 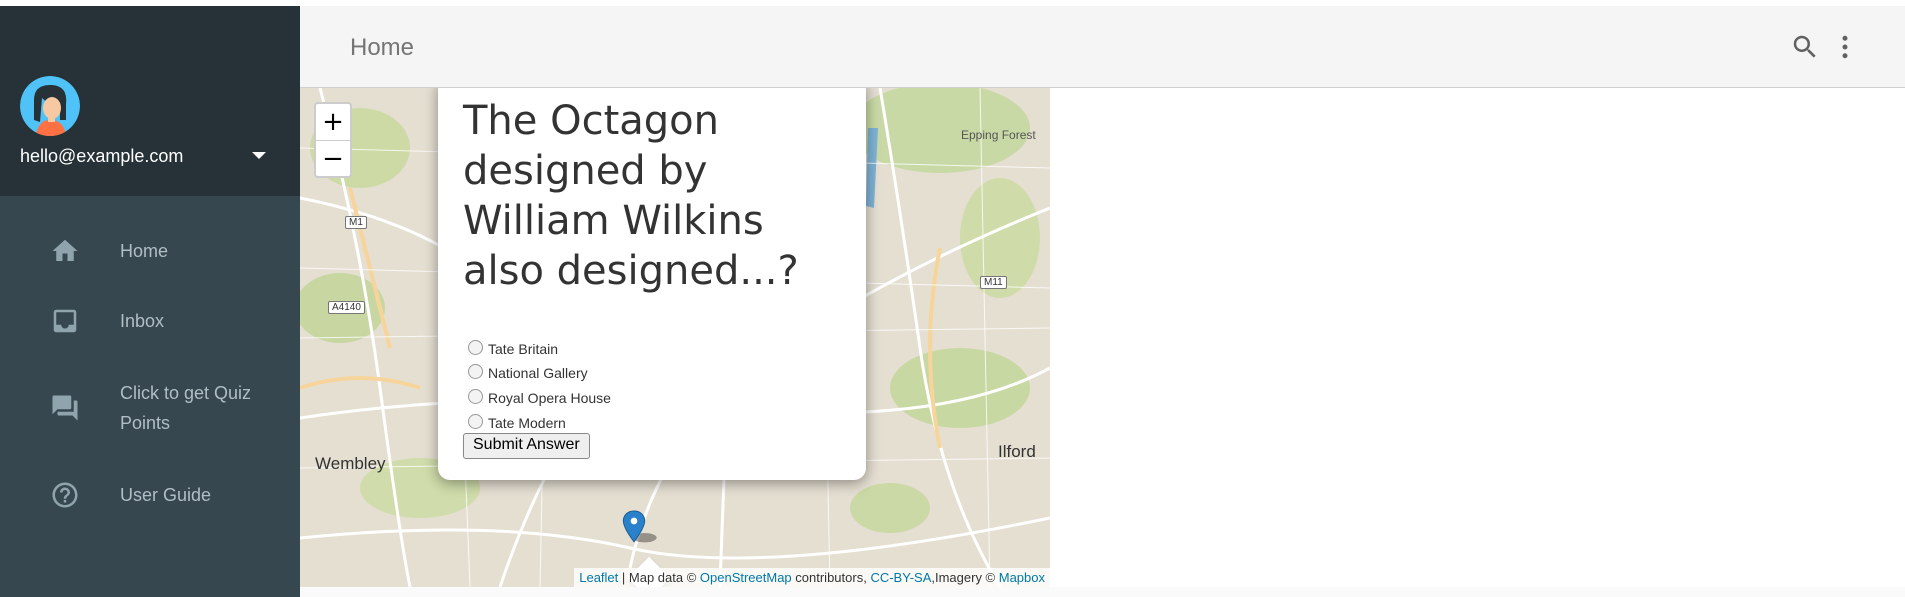 I want to click on search-icon, so click(x=1805, y=47).